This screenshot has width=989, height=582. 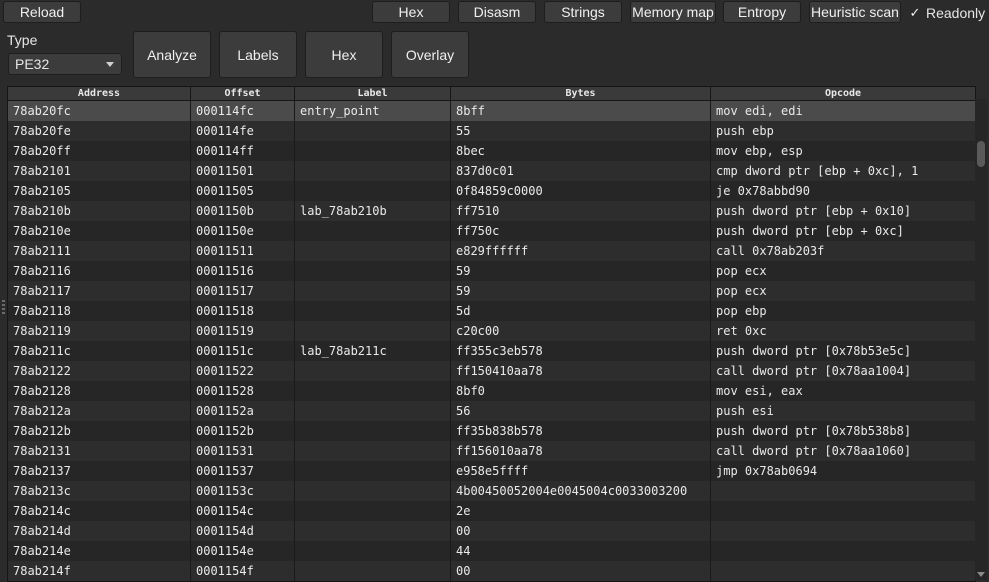 I want to click on cell-address: 78ab210e, so click(x=99, y=231).